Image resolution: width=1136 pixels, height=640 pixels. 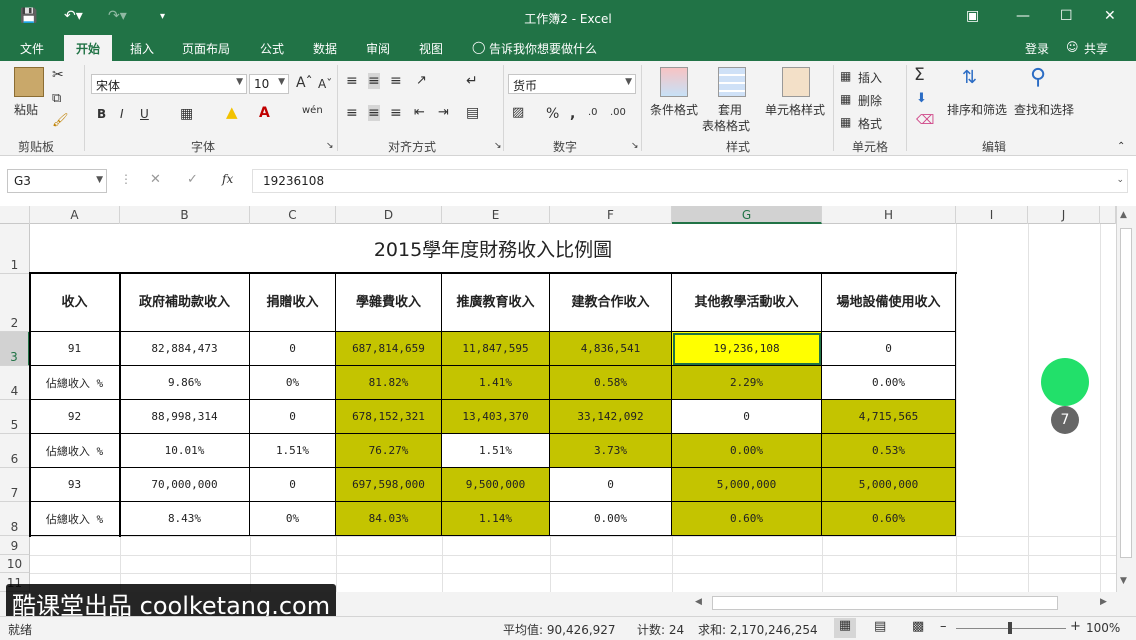 I want to click on table-cell: 4,715,565, so click(x=889, y=417).